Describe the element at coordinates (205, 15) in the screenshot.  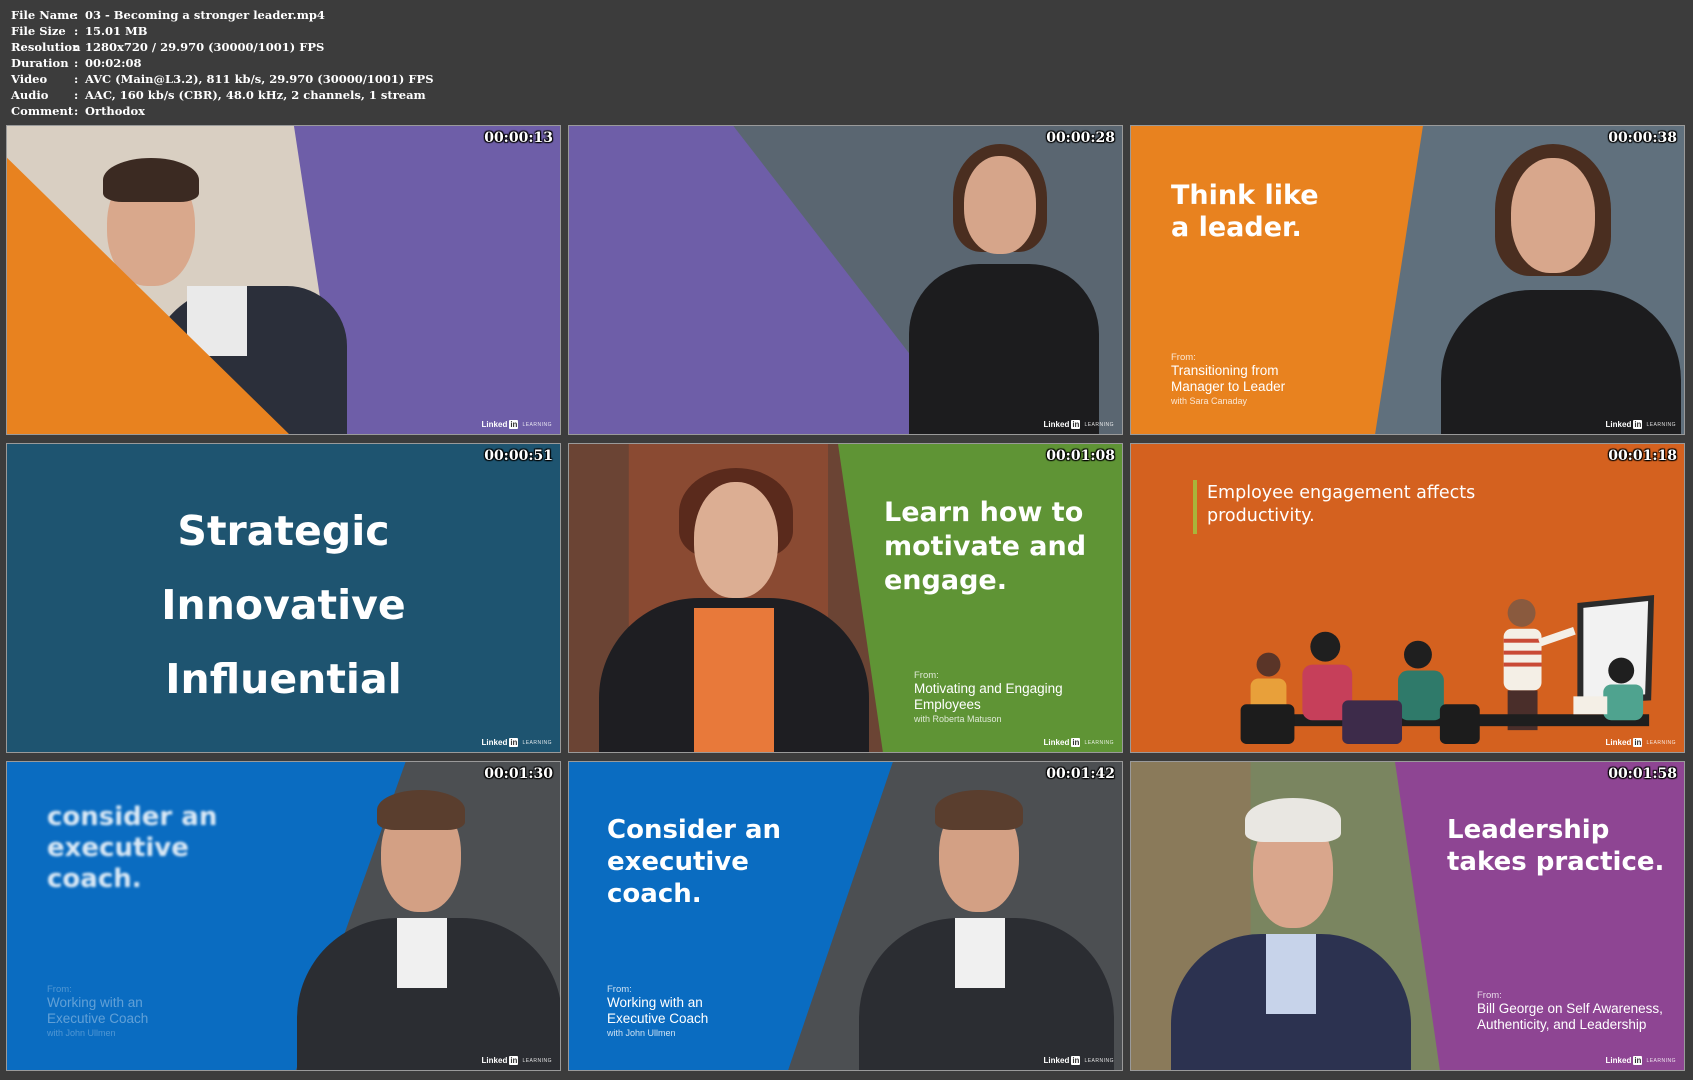
I see `meta-value: 03 - Becoming a stronger leader.mp4` at that location.